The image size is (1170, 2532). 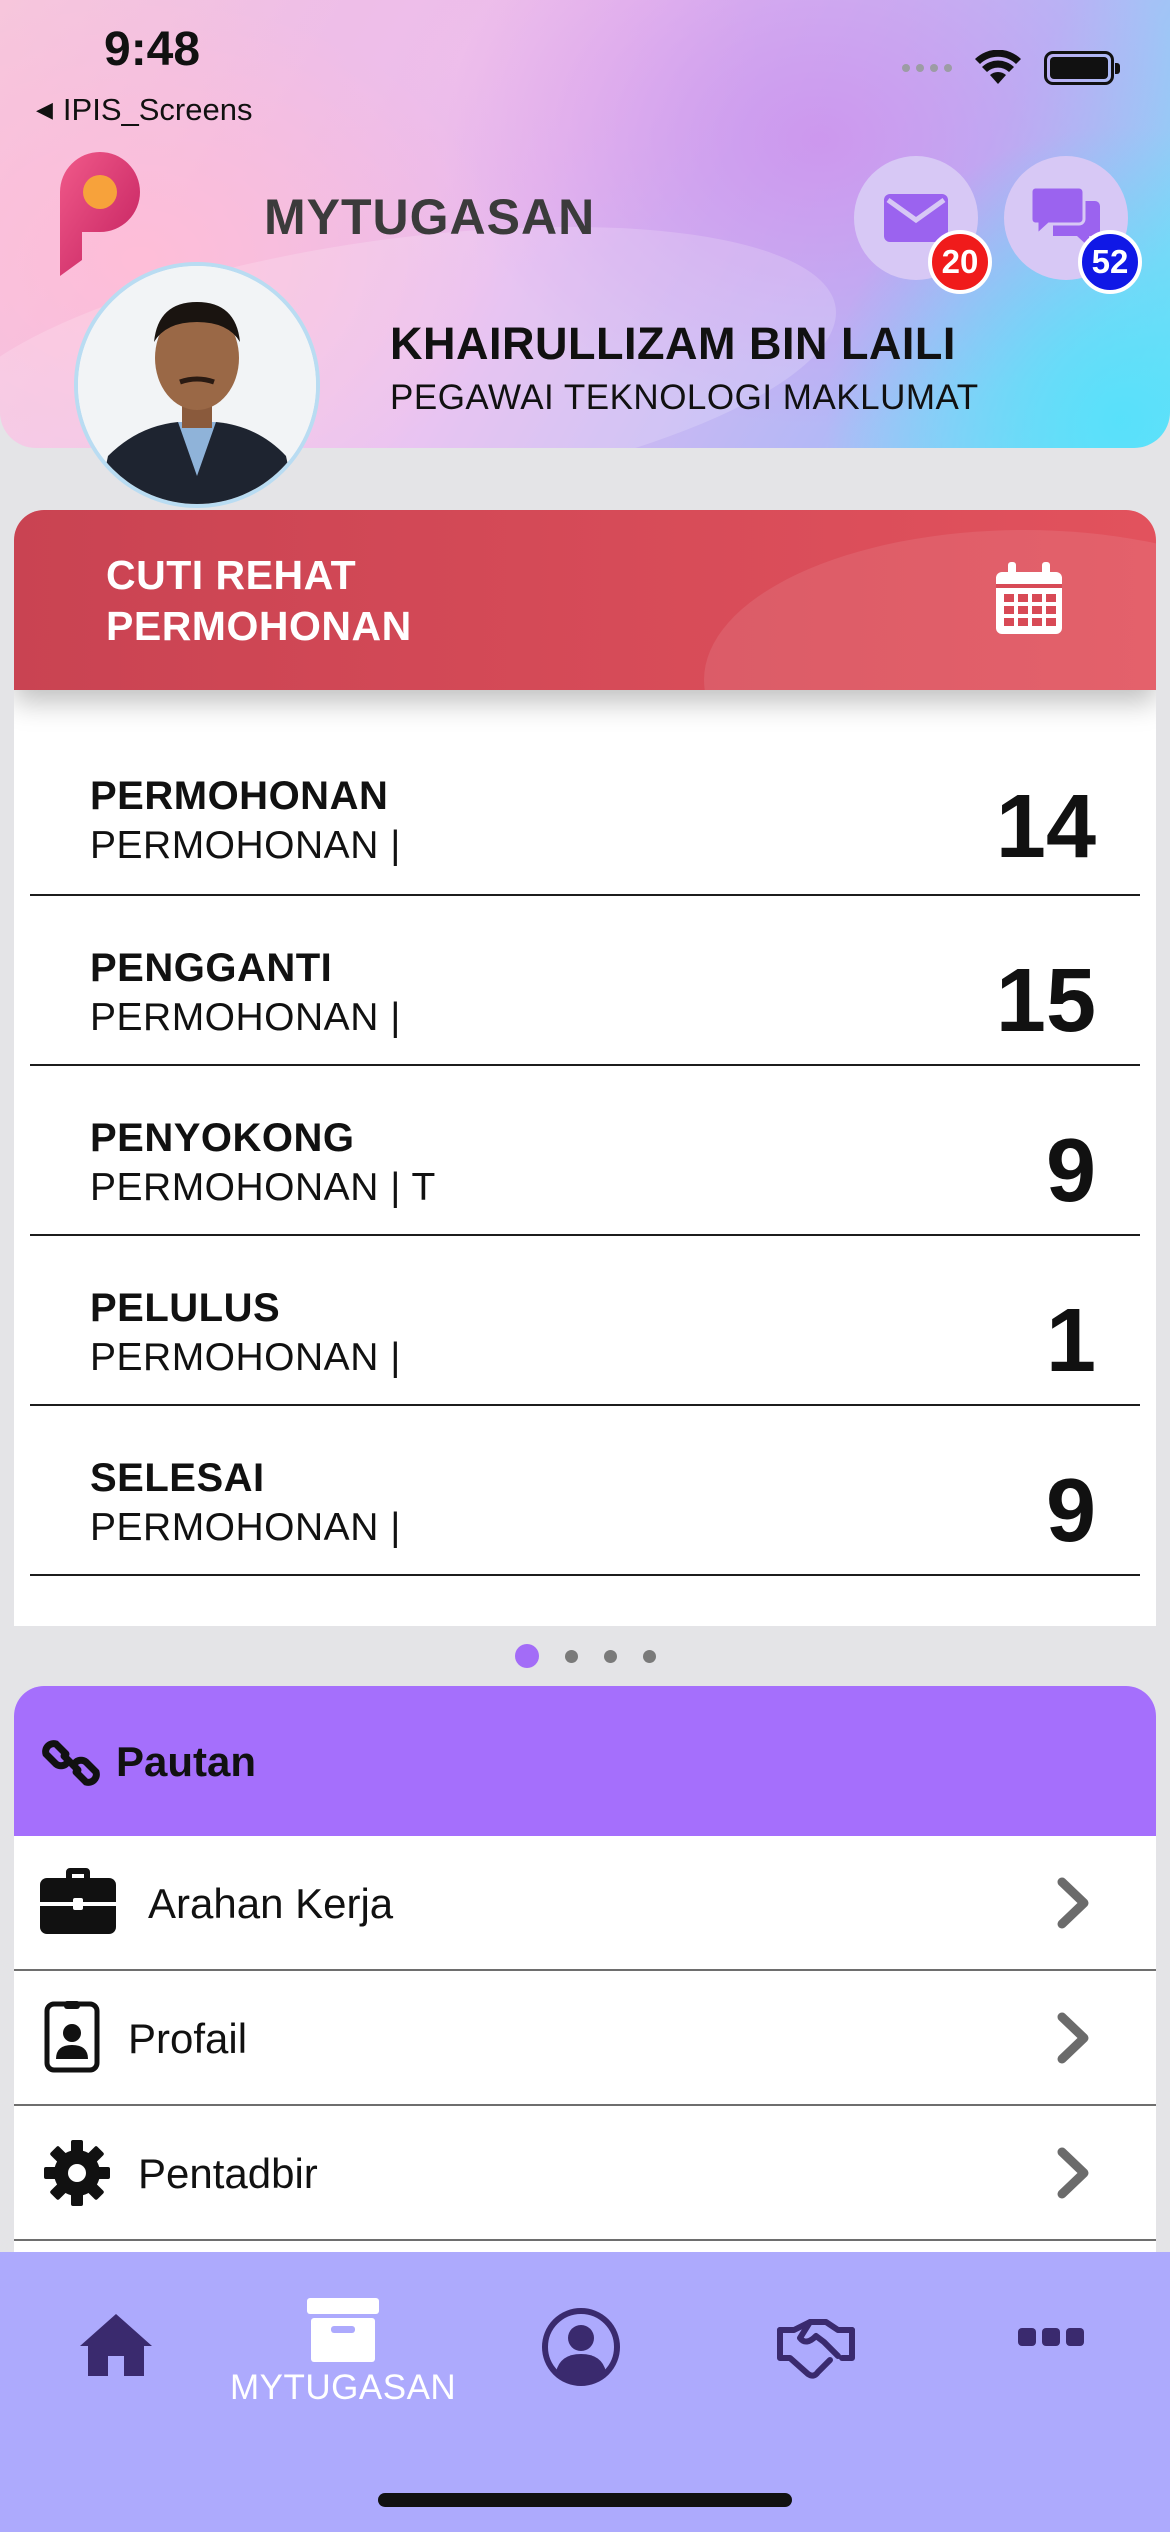 I want to click on leave-row-label: PENYOKONG, so click(x=222, y=1138).